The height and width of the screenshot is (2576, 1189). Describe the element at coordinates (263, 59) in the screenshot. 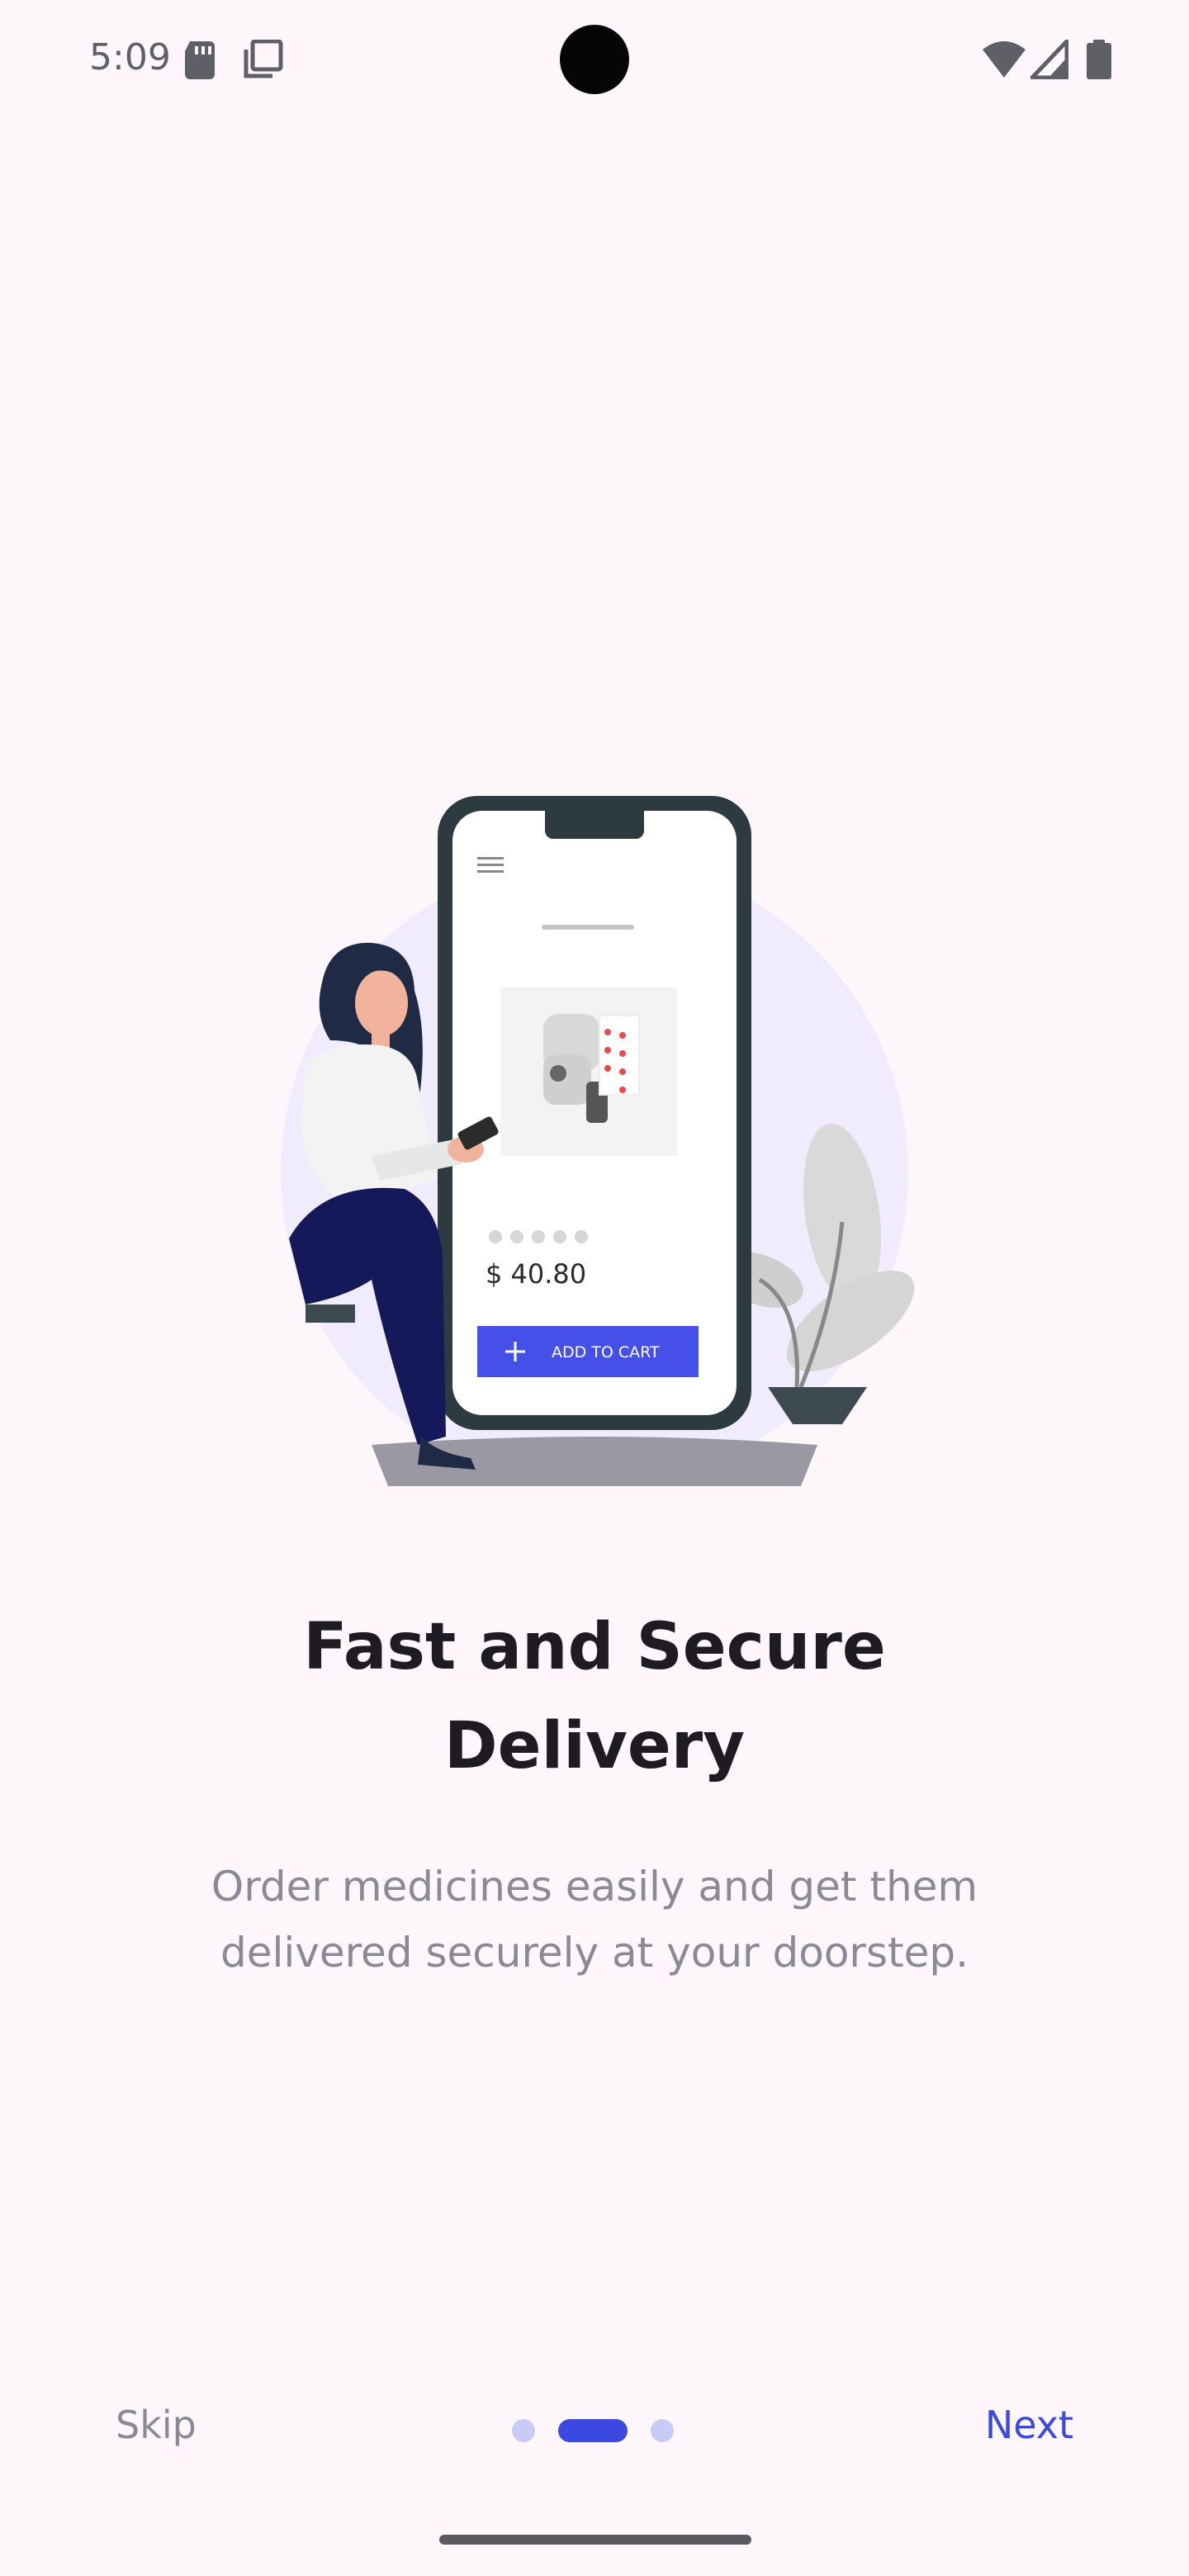

I see `screen-copy-icon` at that location.